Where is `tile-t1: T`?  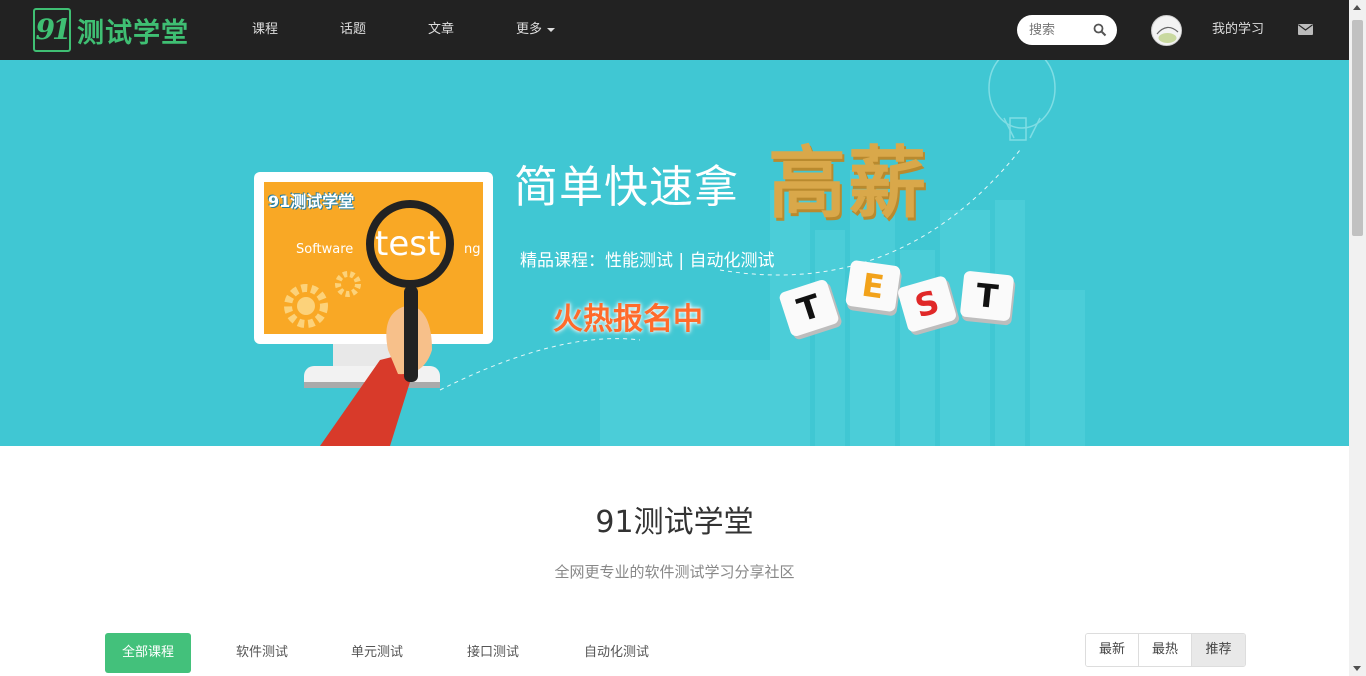
tile-t1: T is located at coordinates (809, 308).